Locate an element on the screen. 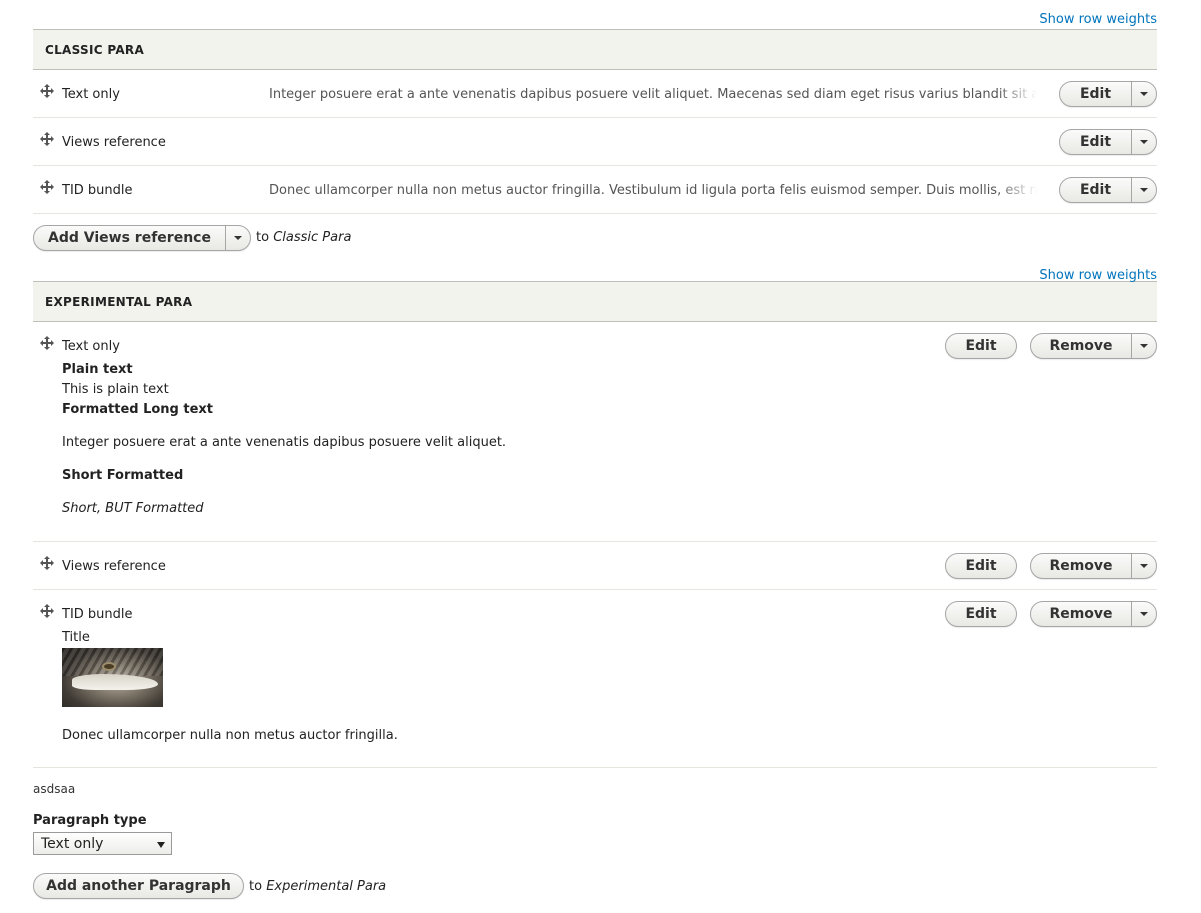 The image size is (1201, 913). classic-para-header: CLASSIC PARA is located at coordinates (595, 49).